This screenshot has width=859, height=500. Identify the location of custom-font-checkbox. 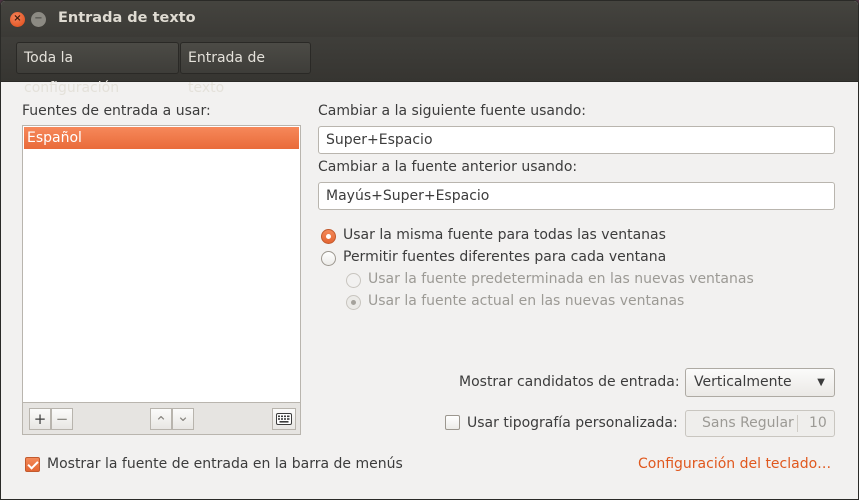
(452, 422).